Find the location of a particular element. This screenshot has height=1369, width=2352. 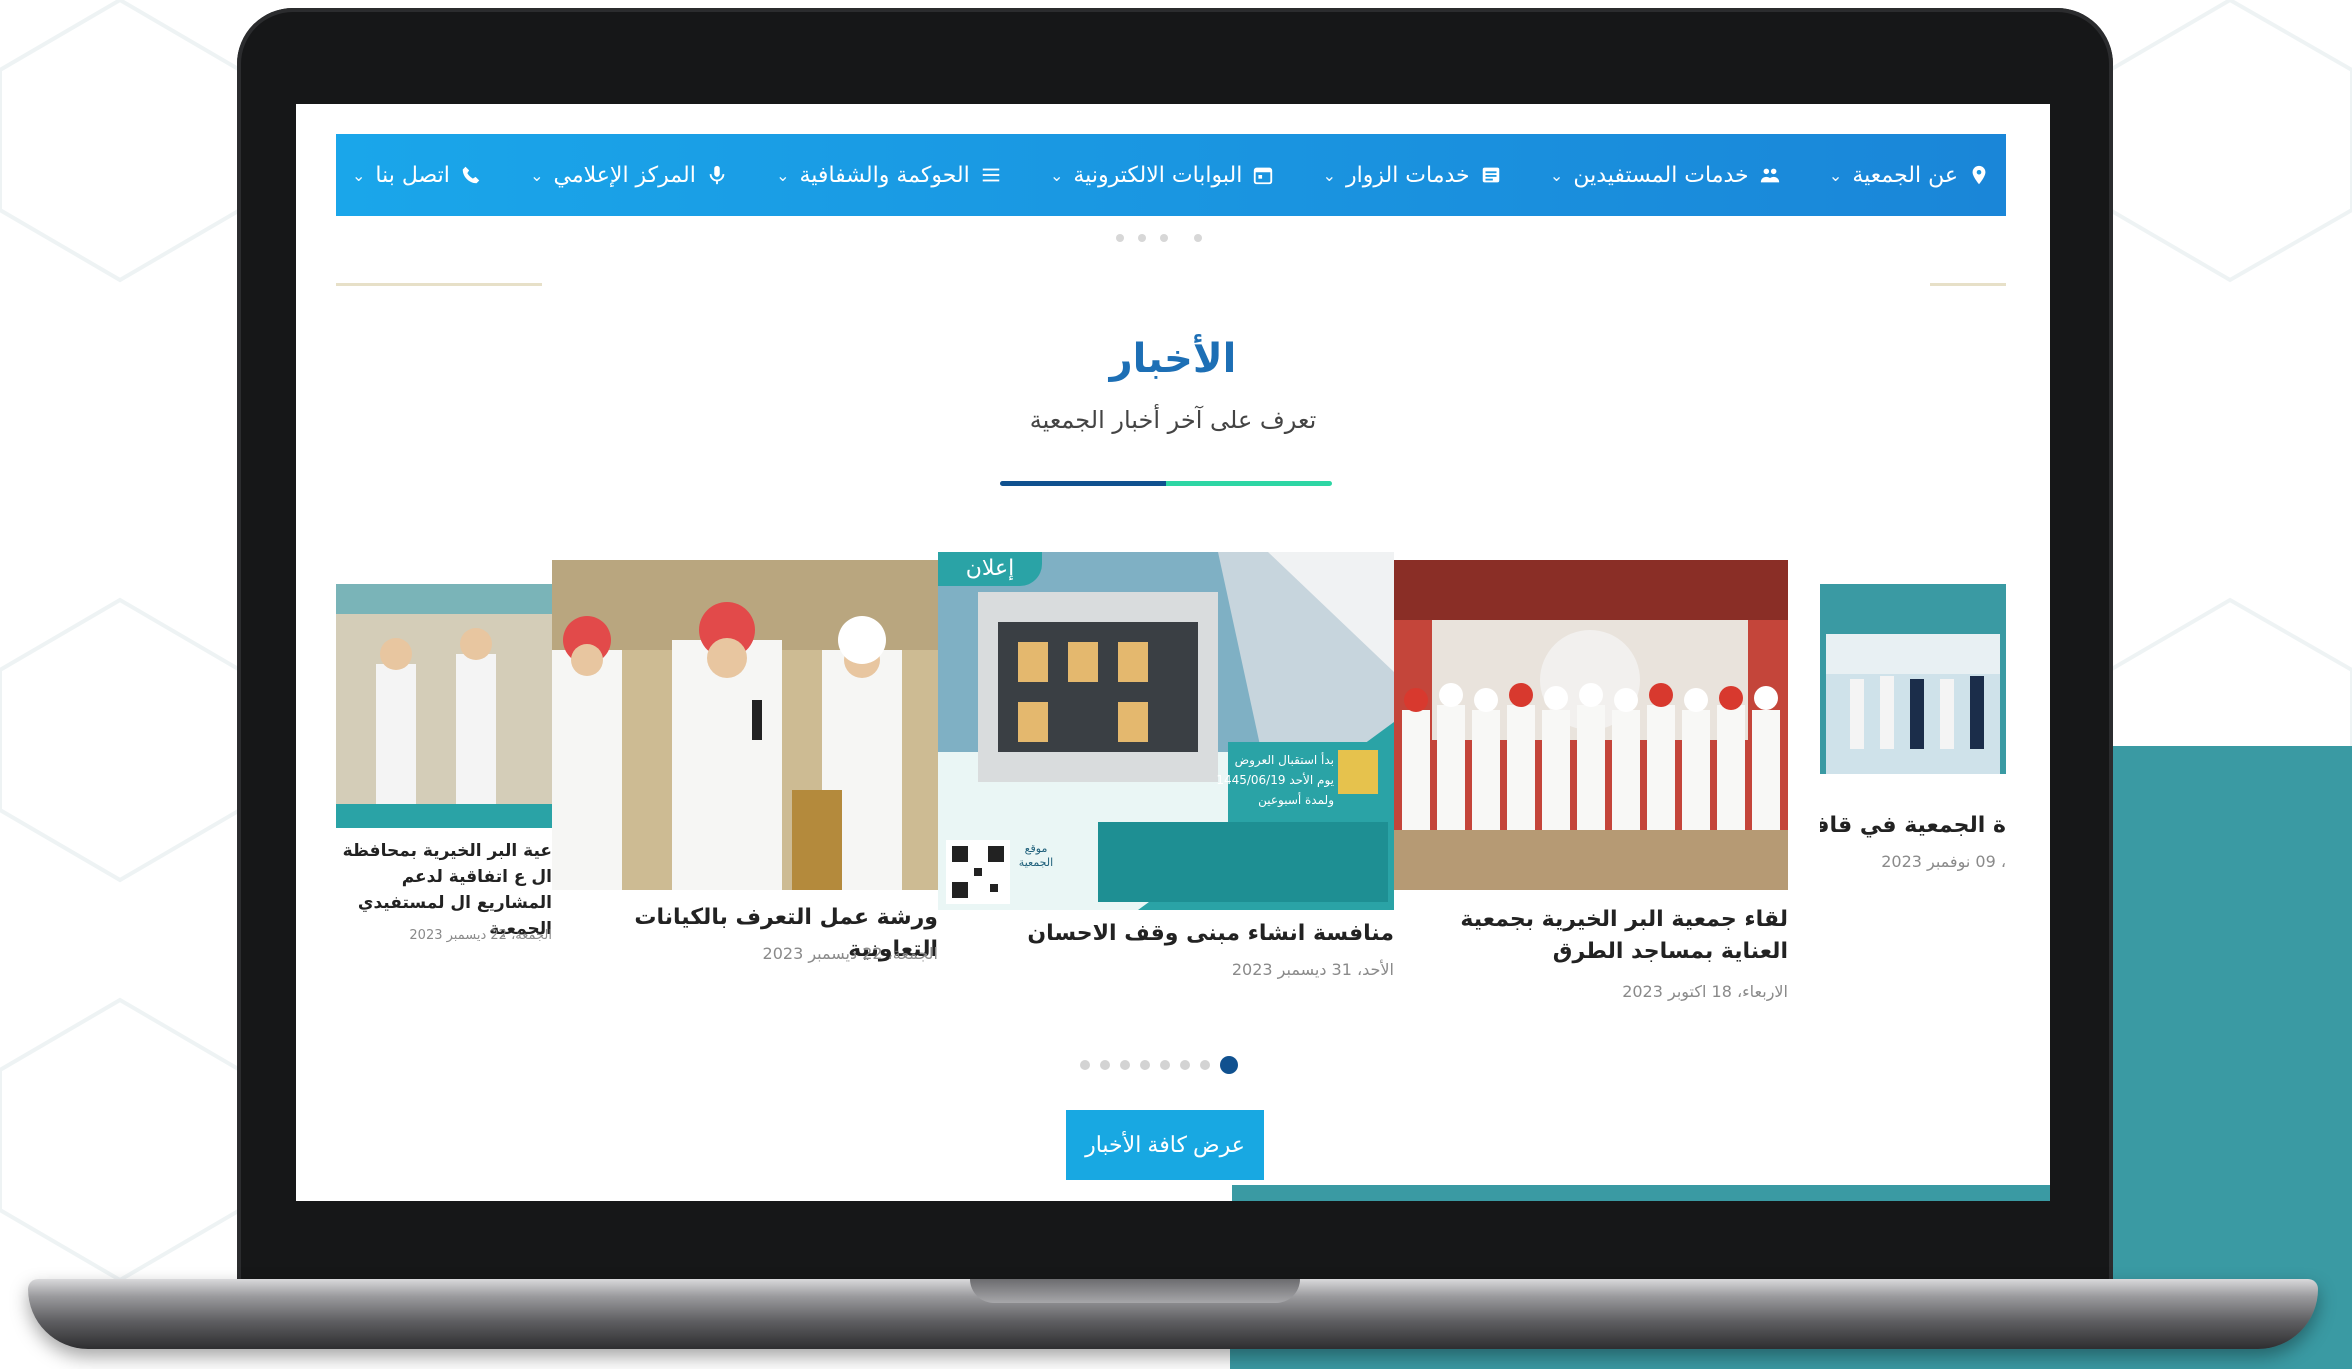

announcement-badge: إعلان is located at coordinates (990, 569).